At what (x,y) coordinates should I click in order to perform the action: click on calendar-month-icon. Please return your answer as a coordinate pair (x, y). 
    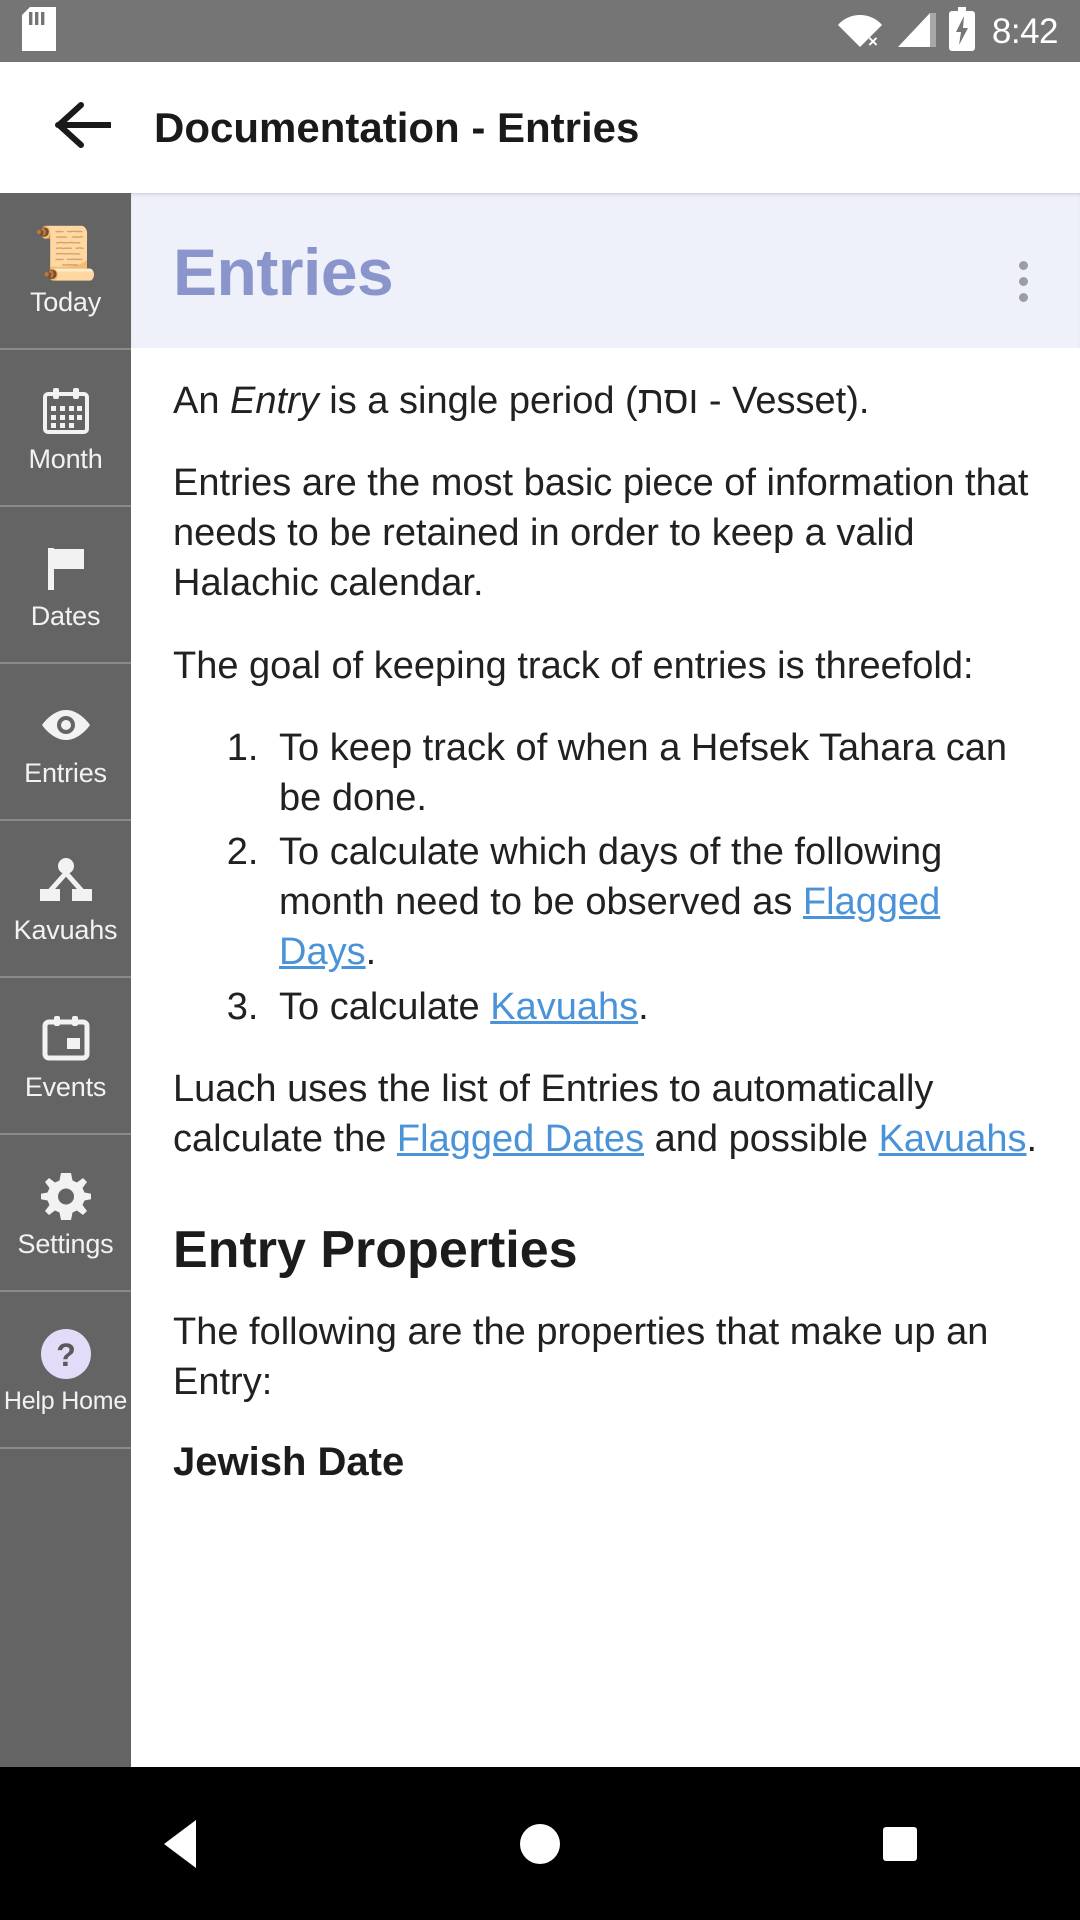
    Looking at the image, I should click on (66, 411).